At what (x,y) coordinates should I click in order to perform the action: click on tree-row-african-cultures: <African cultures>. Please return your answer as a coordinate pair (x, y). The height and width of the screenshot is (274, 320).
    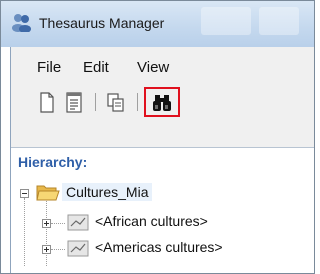
    Looking at the image, I should click on (162, 223).